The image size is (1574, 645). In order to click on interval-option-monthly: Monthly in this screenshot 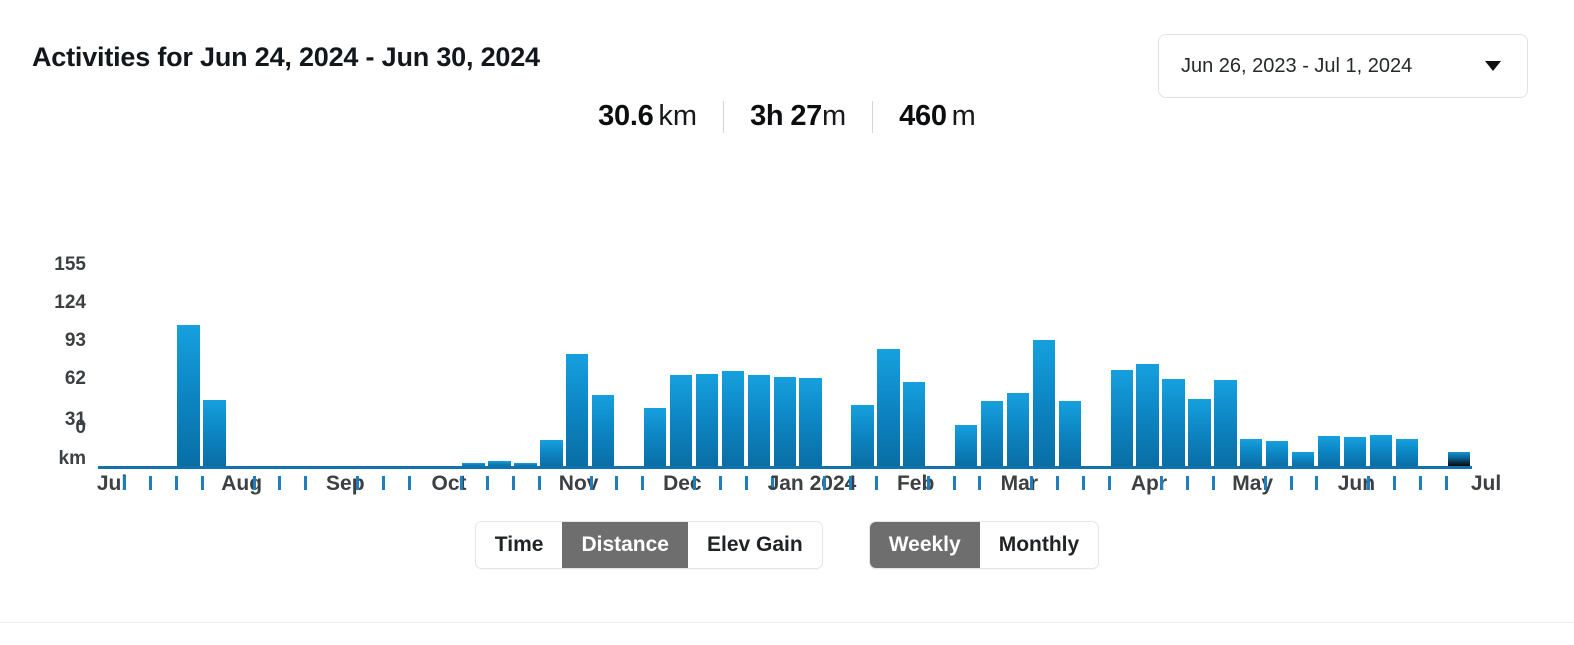, I will do `click(1039, 545)`.